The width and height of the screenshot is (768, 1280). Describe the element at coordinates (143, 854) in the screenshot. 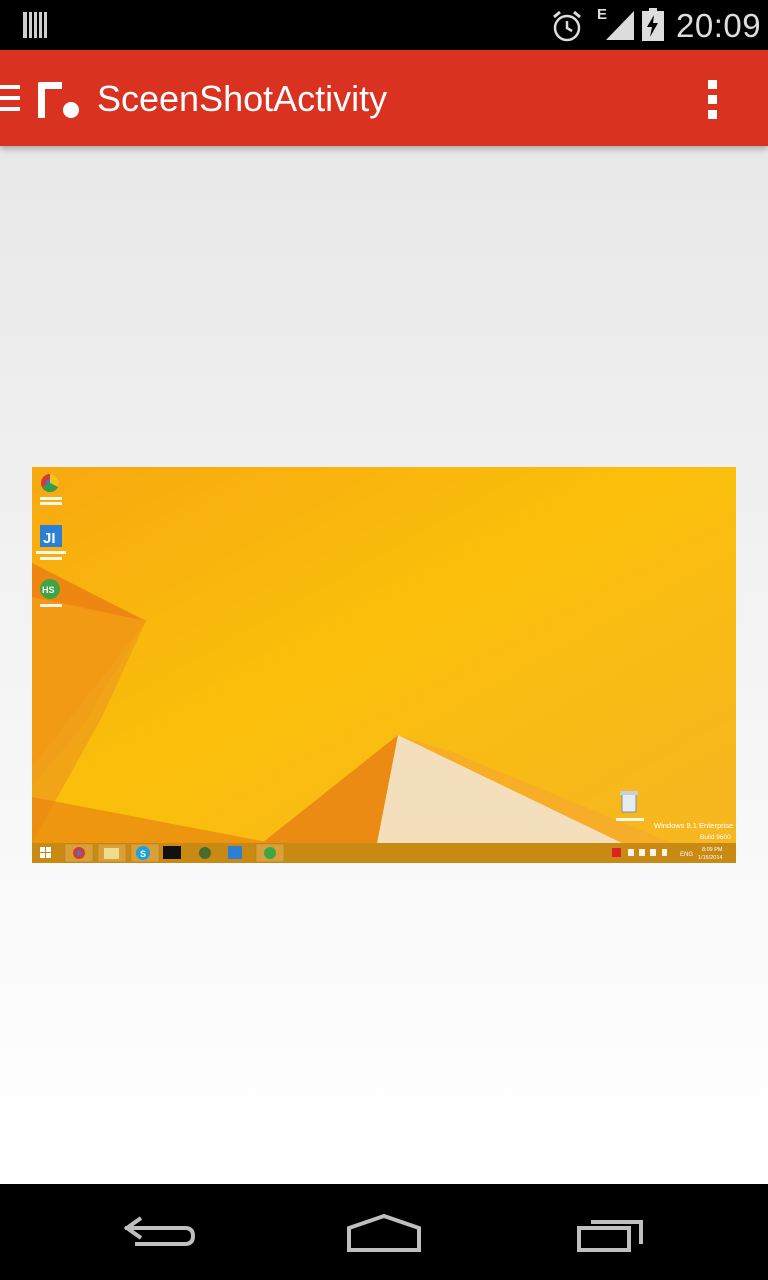

I see `svg-text: S` at that location.